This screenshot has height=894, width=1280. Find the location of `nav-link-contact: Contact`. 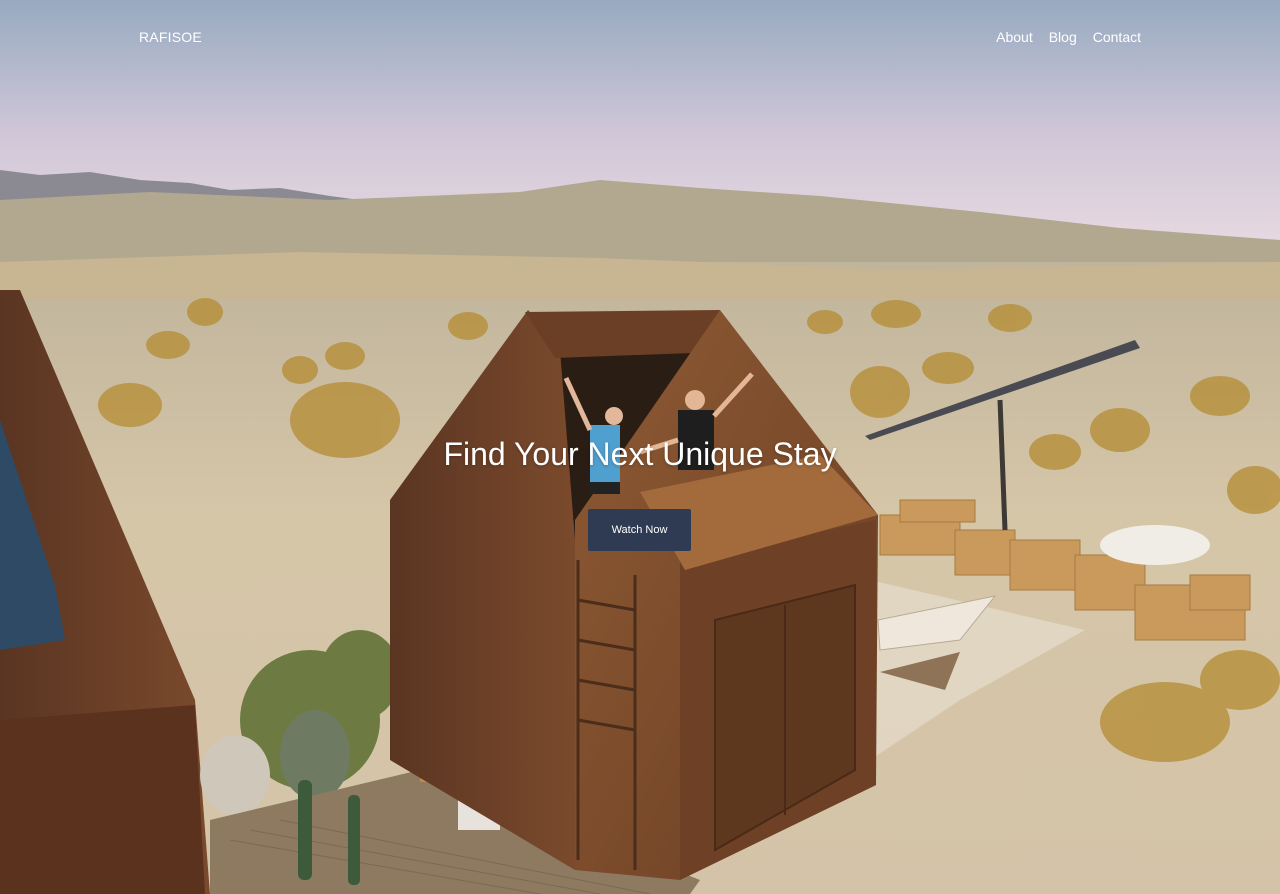

nav-link-contact: Contact is located at coordinates (1117, 37).